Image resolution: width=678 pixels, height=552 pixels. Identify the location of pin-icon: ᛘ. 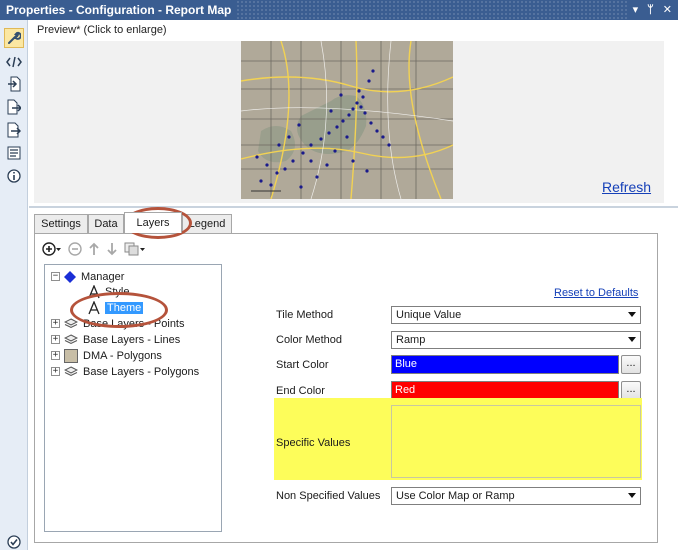
(650, 10).